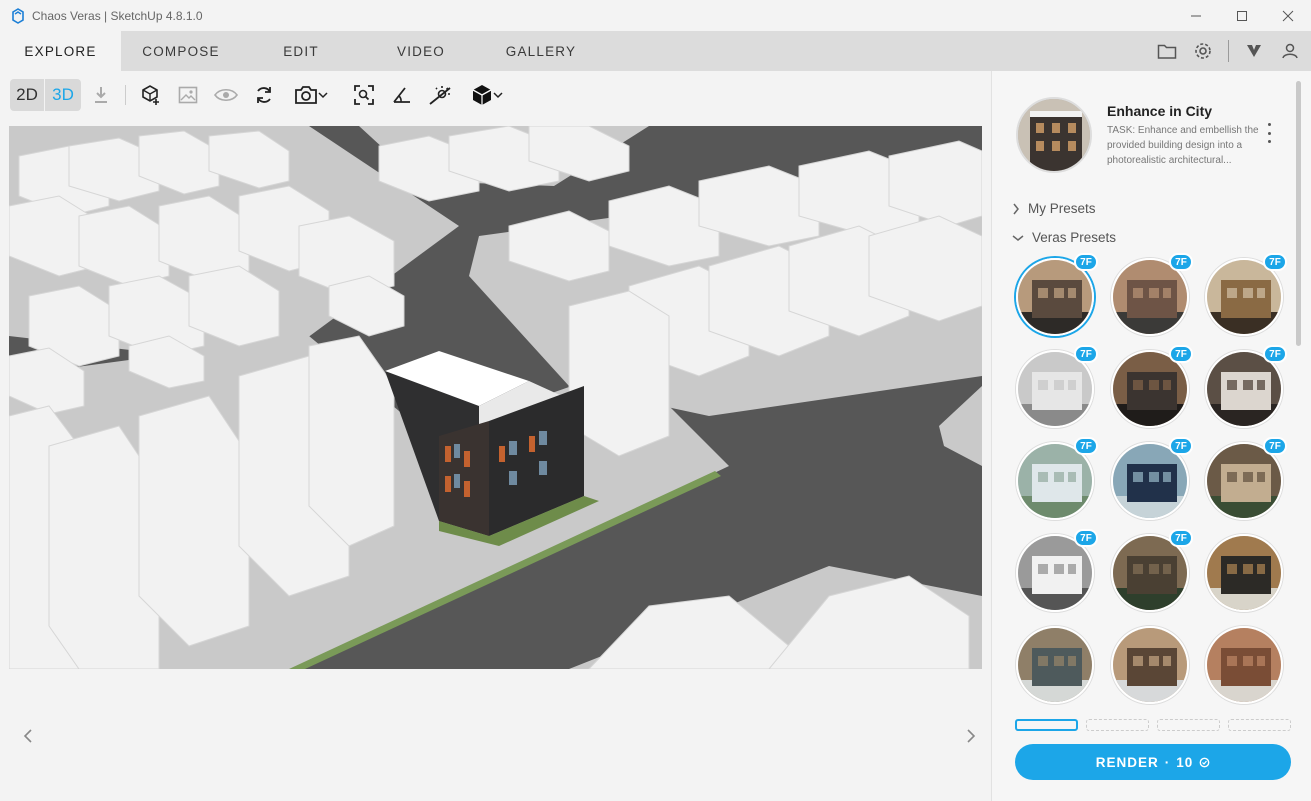 Image resolution: width=1311 pixels, height=801 pixels. I want to click on veras-presets-toggle: Veras Presets, so click(1064, 237).